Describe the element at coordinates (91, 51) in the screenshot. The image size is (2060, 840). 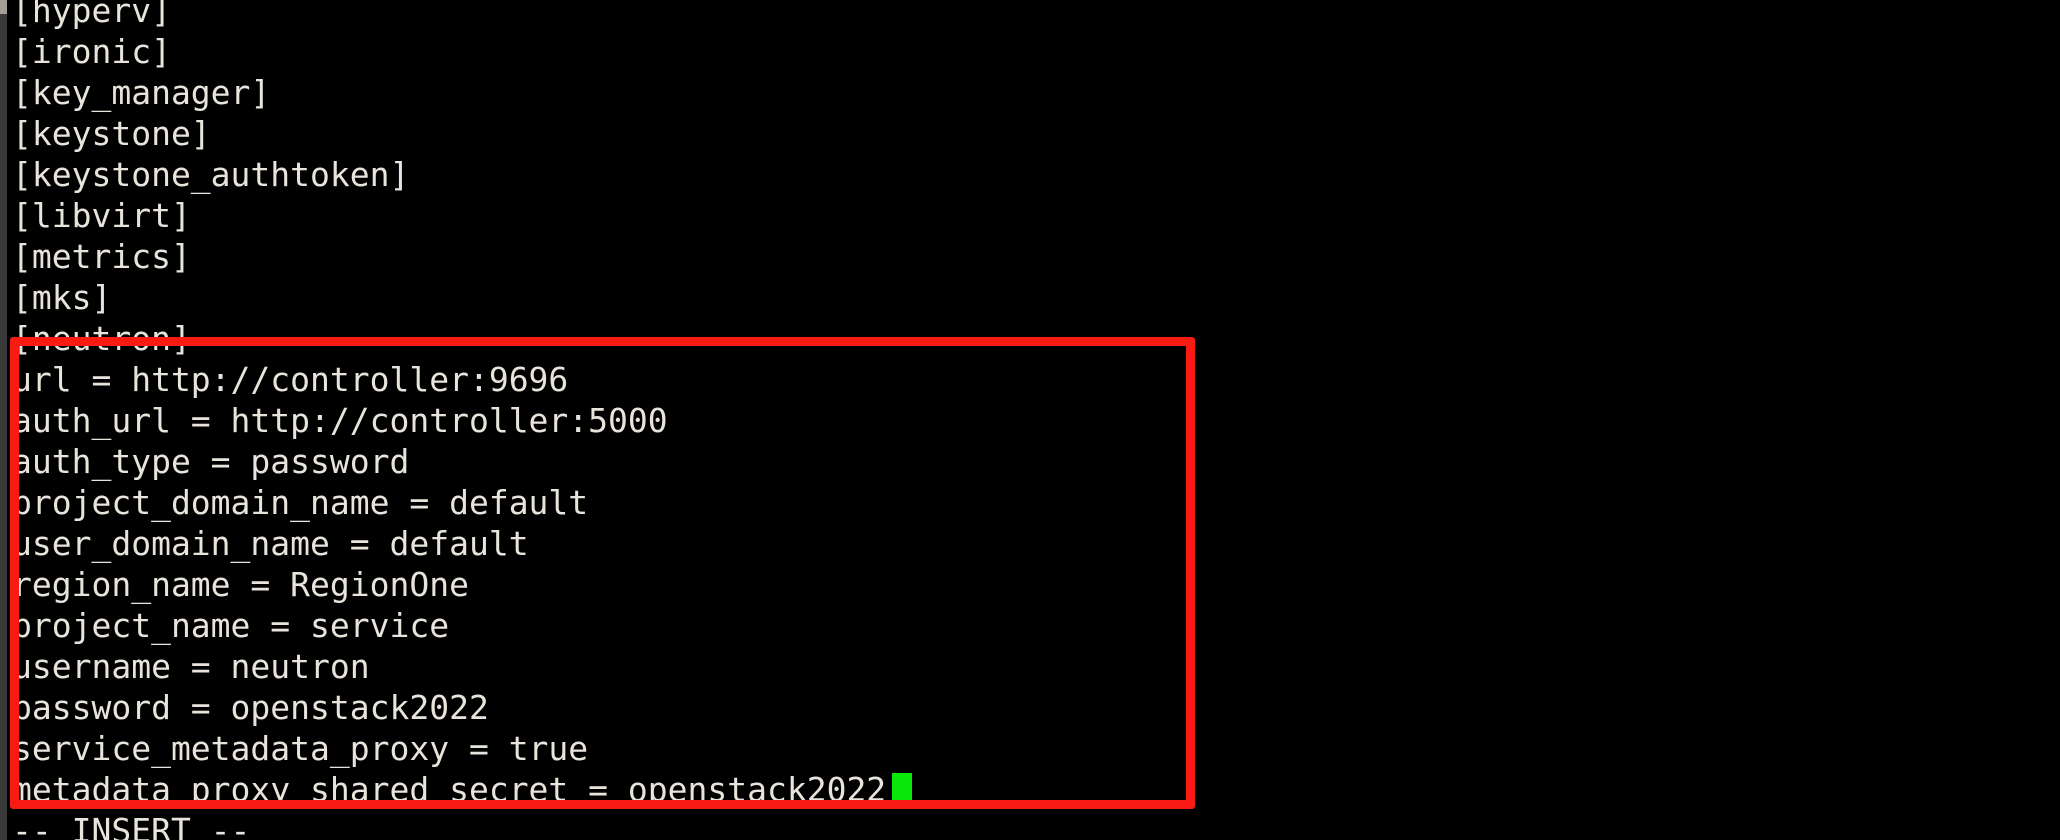
I see `editor-line: [ironic]` at that location.